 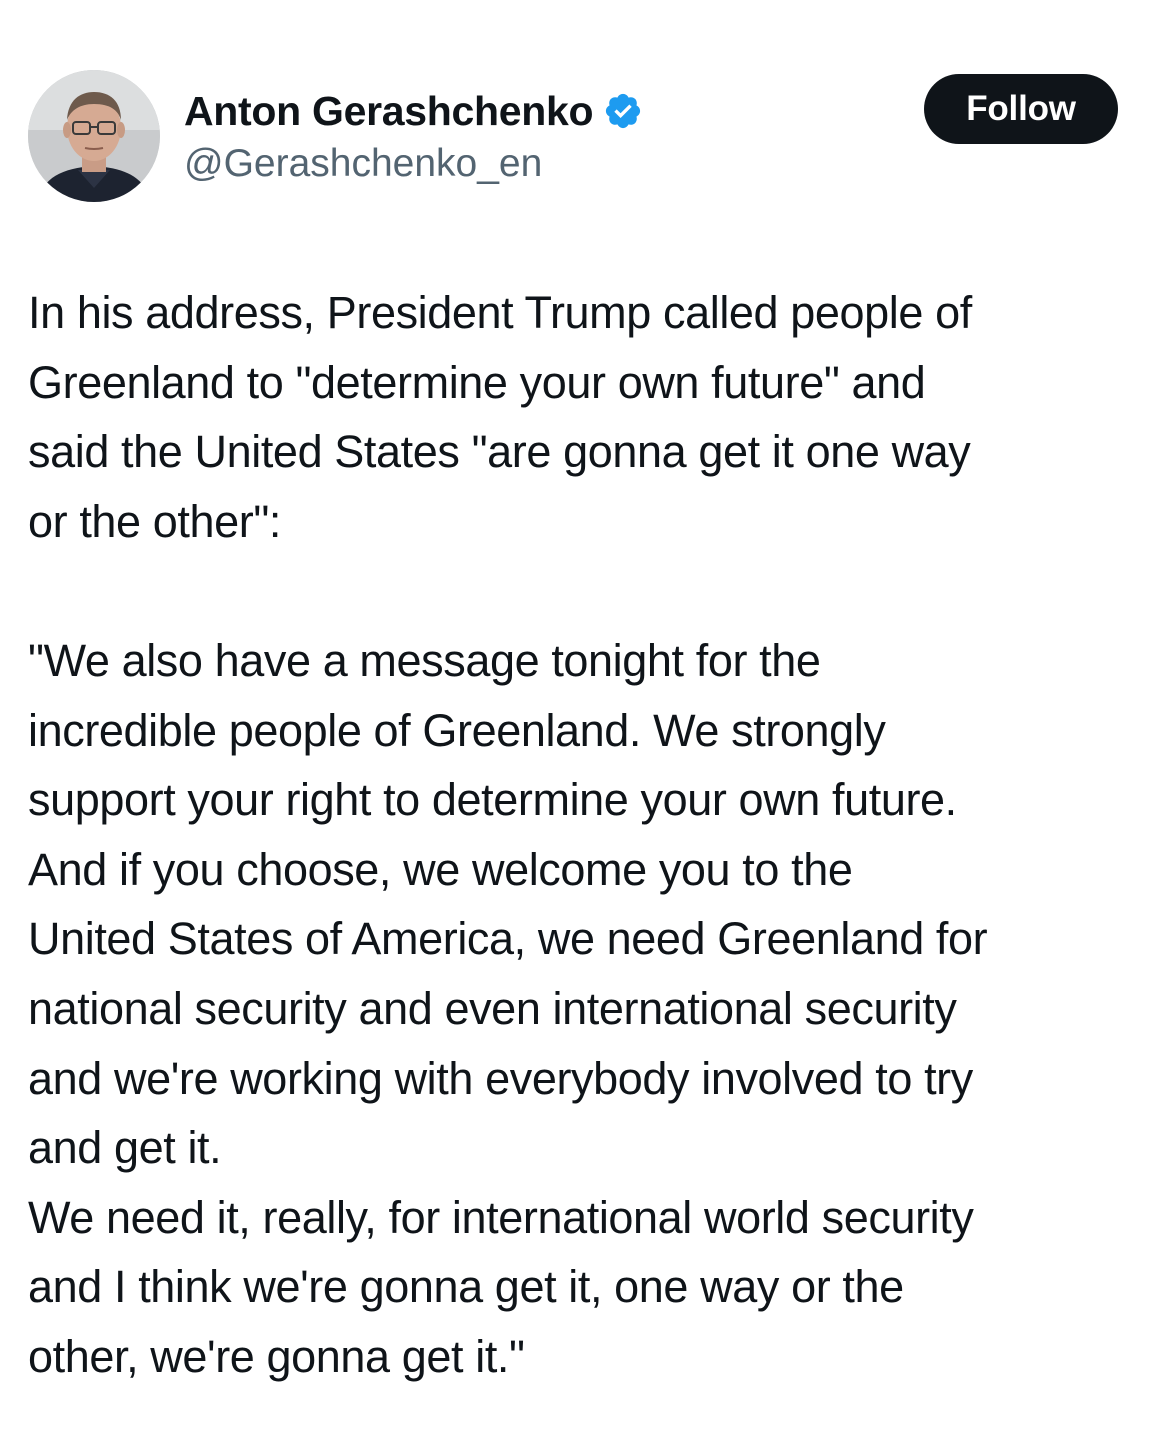 What do you see at coordinates (623, 111) in the screenshot?
I see `verified-badge-icon` at bounding box center [623, 111].